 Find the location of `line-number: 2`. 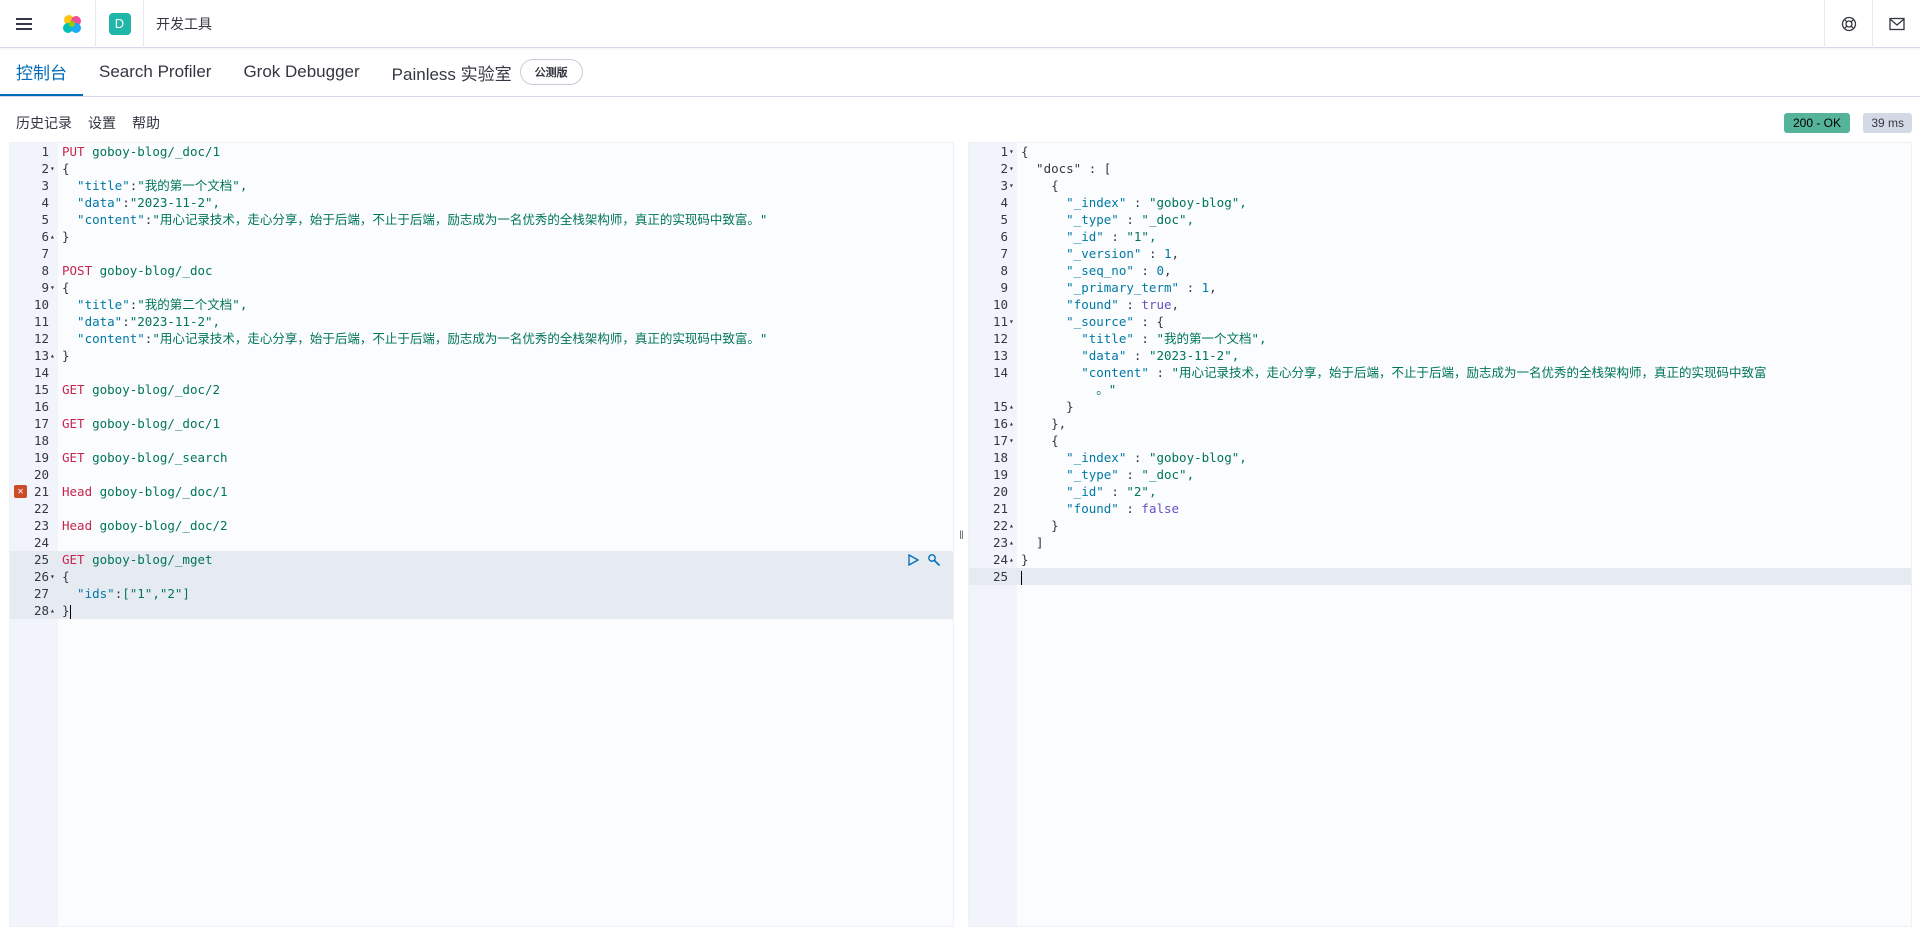

line-number: 2 is located at coordinates (45, 168).